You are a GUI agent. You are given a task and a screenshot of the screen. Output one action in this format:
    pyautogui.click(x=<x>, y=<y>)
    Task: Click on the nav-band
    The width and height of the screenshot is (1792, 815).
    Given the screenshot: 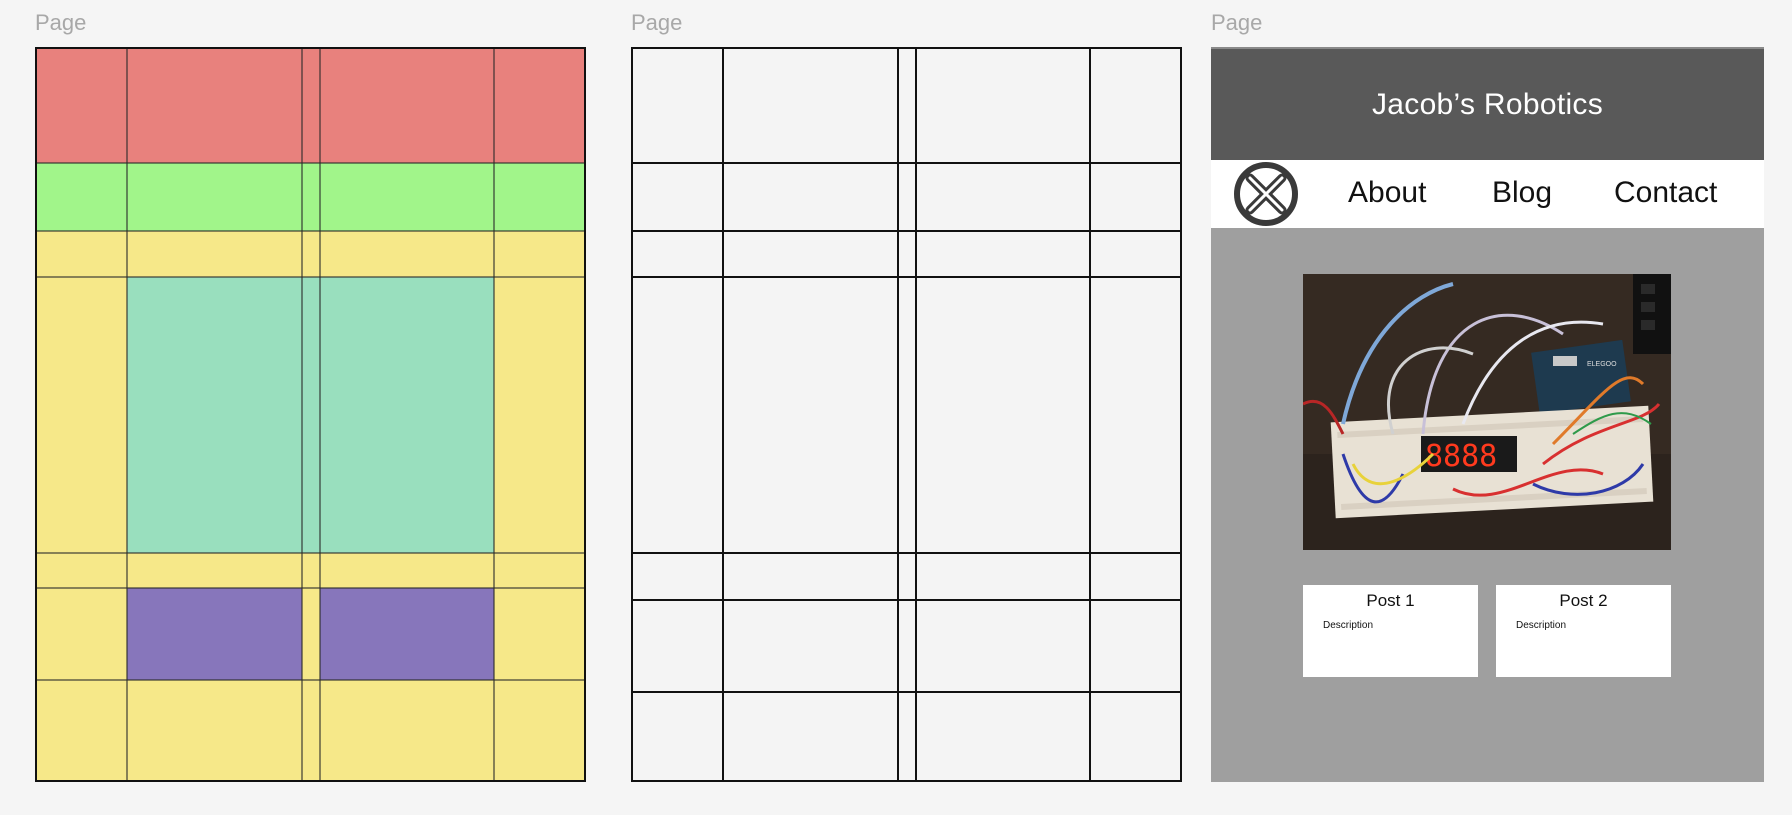 What is the action you would take?
    pyautogui.click(x=310, y=197)
    